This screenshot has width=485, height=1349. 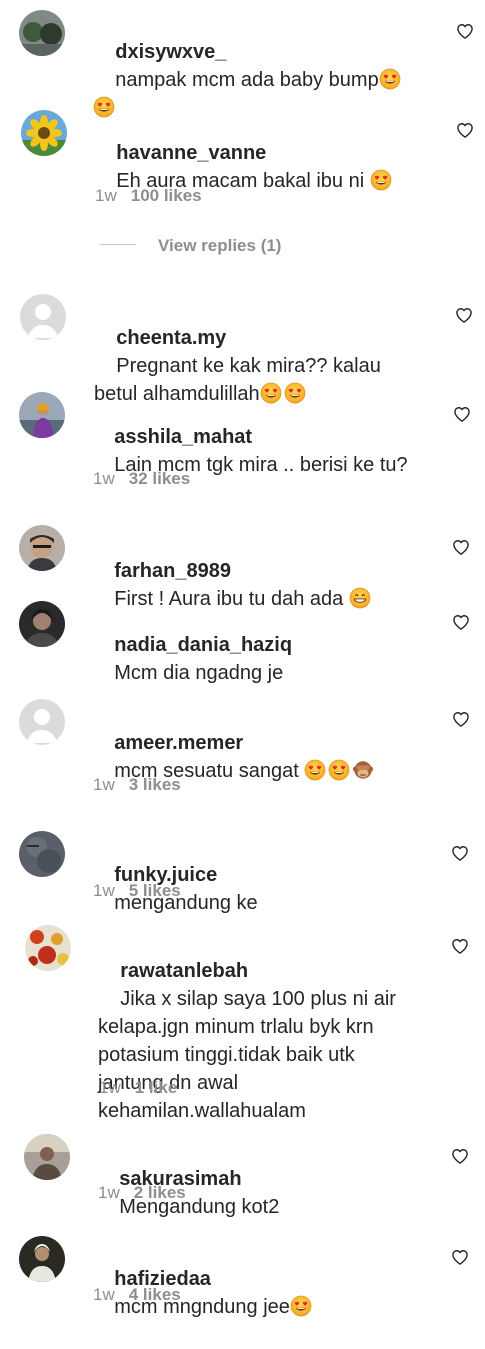 What do you see at coordinates (160, 1192) in the screenshot?
I see `comment-likes: 2 likes` at bounding box center [160, 1192].